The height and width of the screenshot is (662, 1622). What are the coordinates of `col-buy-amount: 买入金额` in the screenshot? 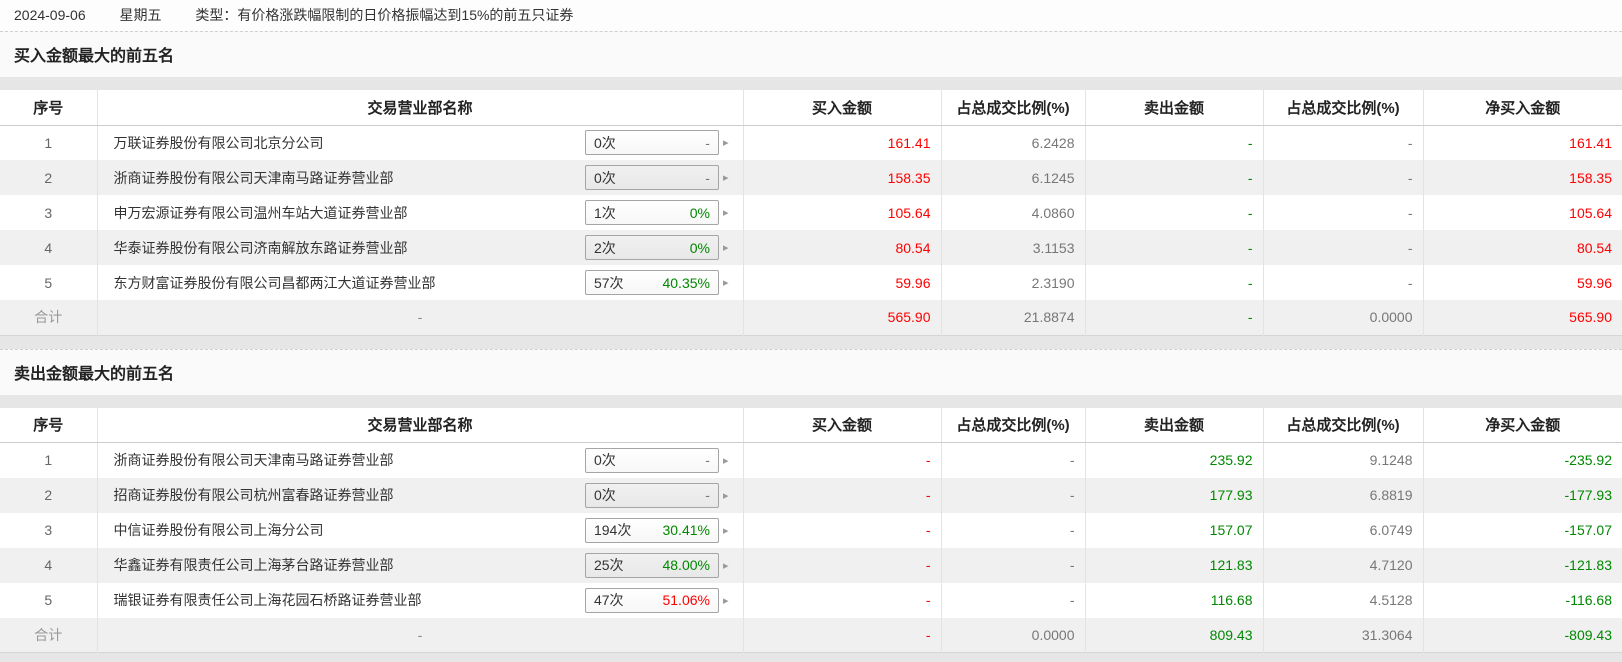 It's located at (842, 425).